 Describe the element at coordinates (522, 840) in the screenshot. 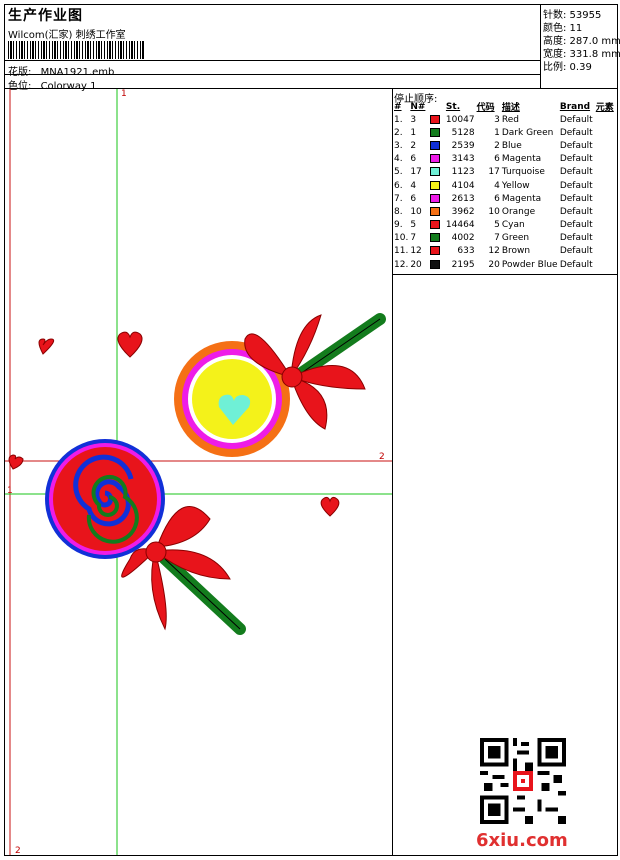

I see `site-logo: 6xiu.com` at that location.